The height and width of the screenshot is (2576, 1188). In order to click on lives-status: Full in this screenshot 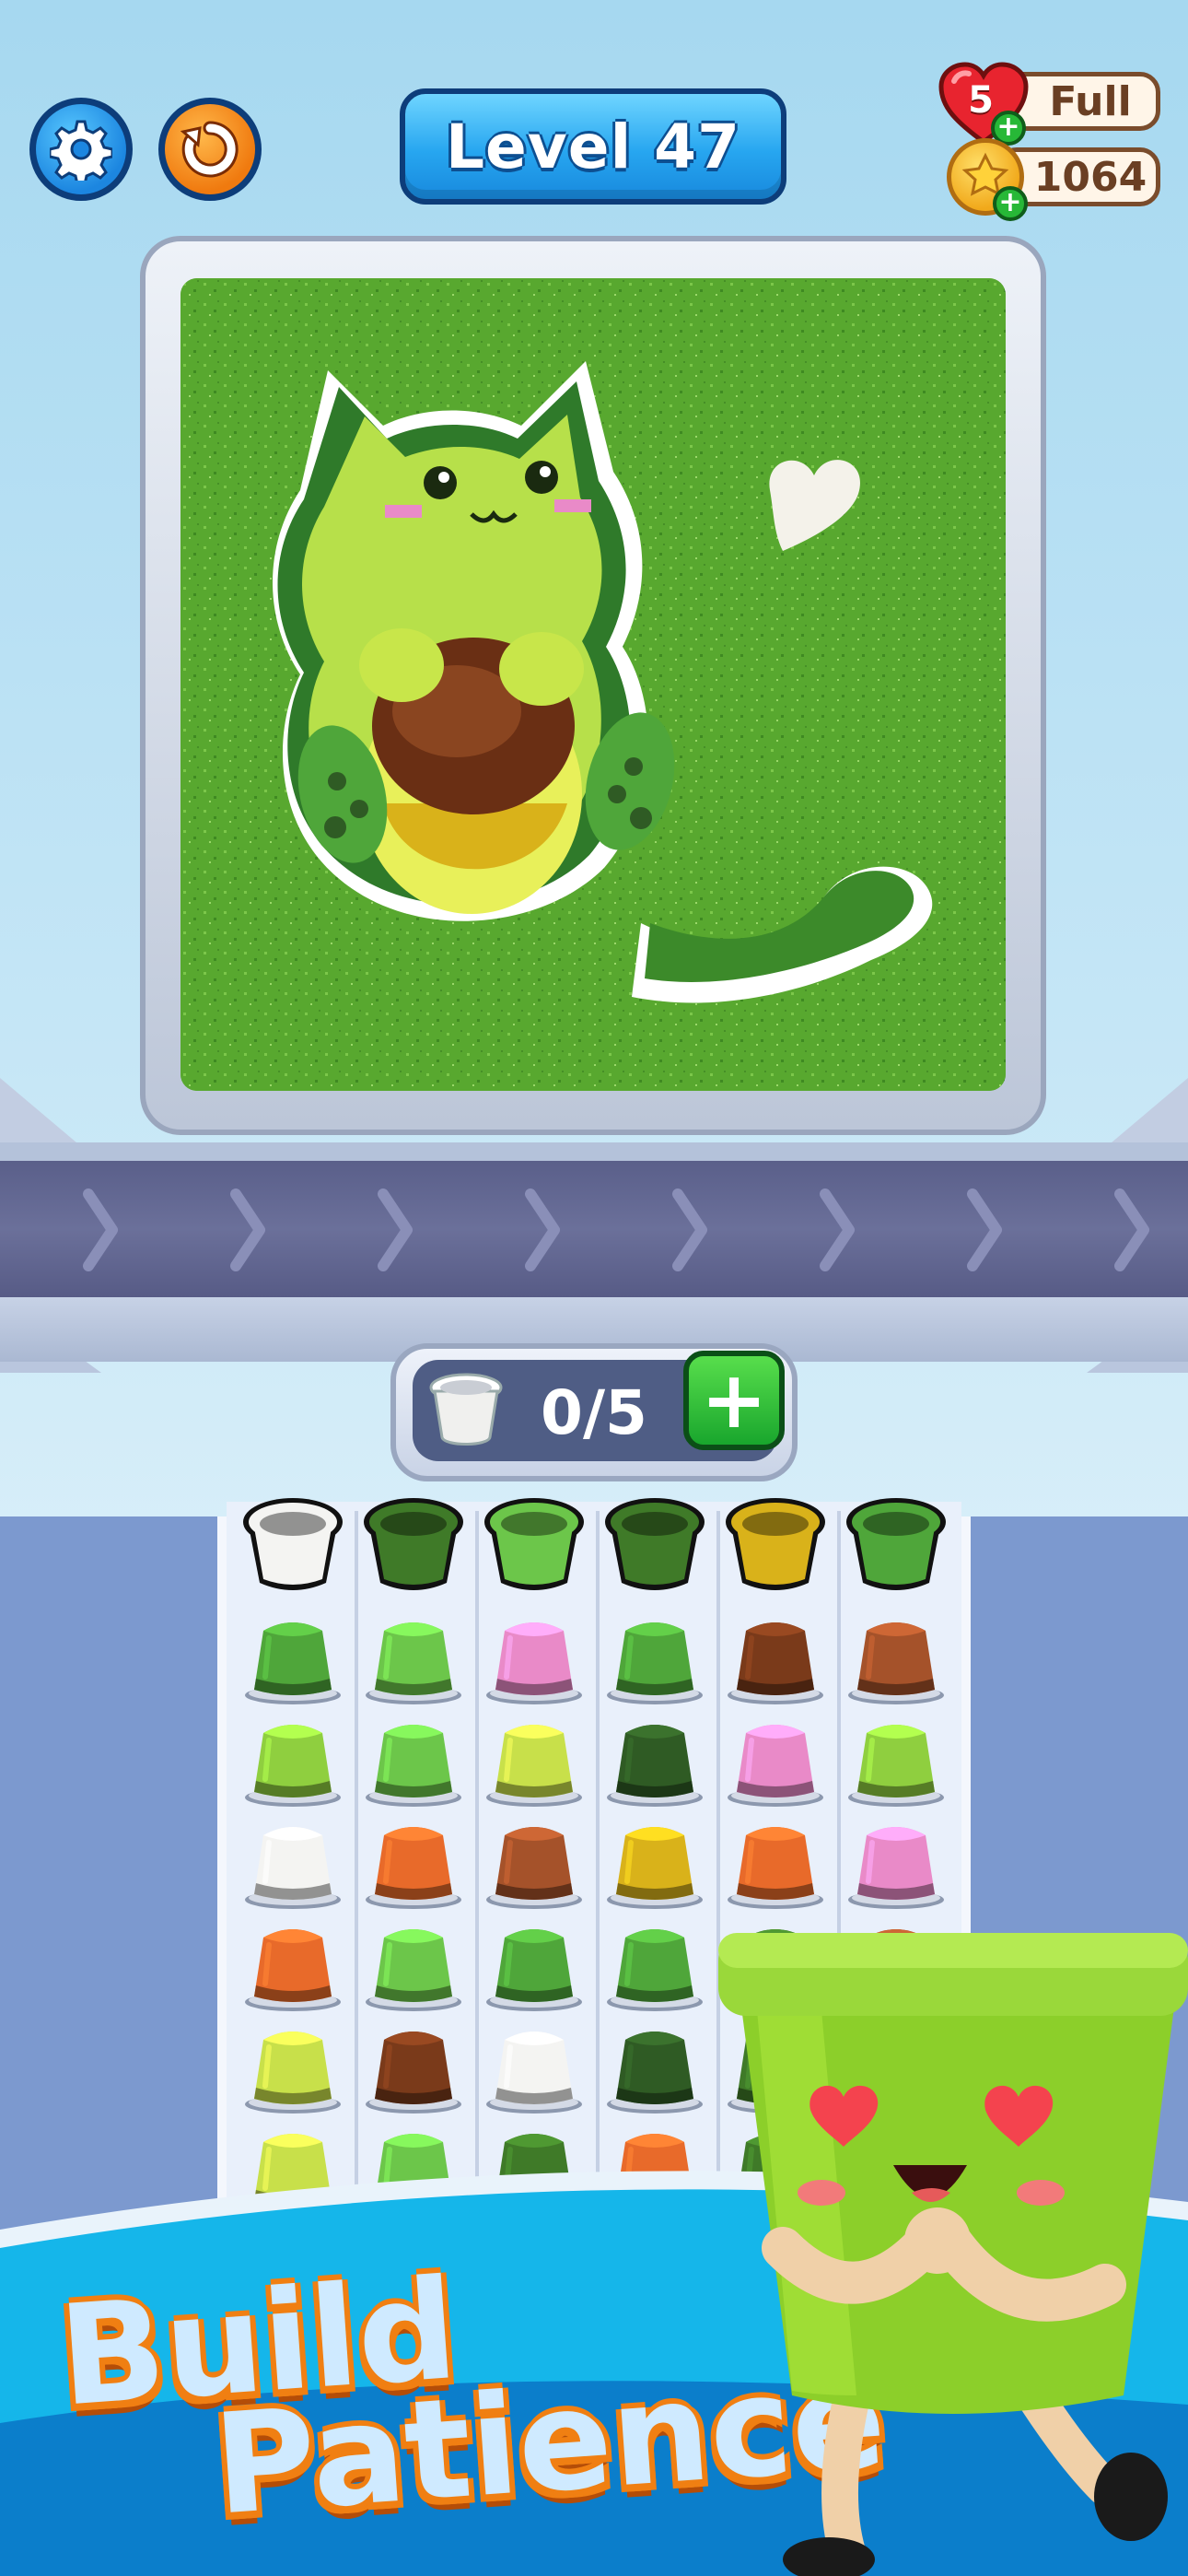, I will do `click(1091, 101)`.